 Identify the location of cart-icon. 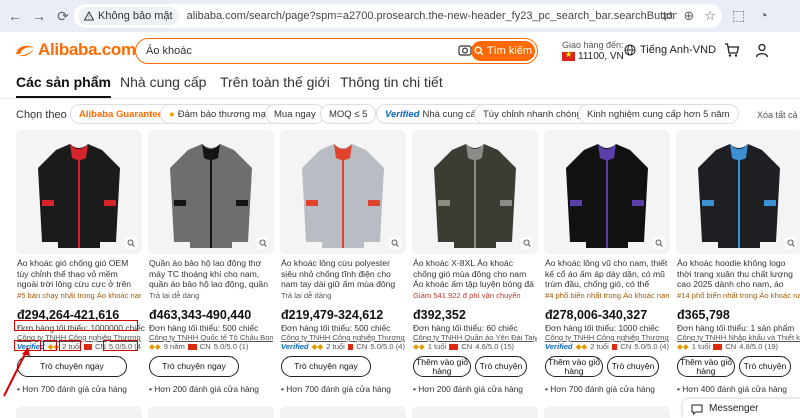
(732, 50).